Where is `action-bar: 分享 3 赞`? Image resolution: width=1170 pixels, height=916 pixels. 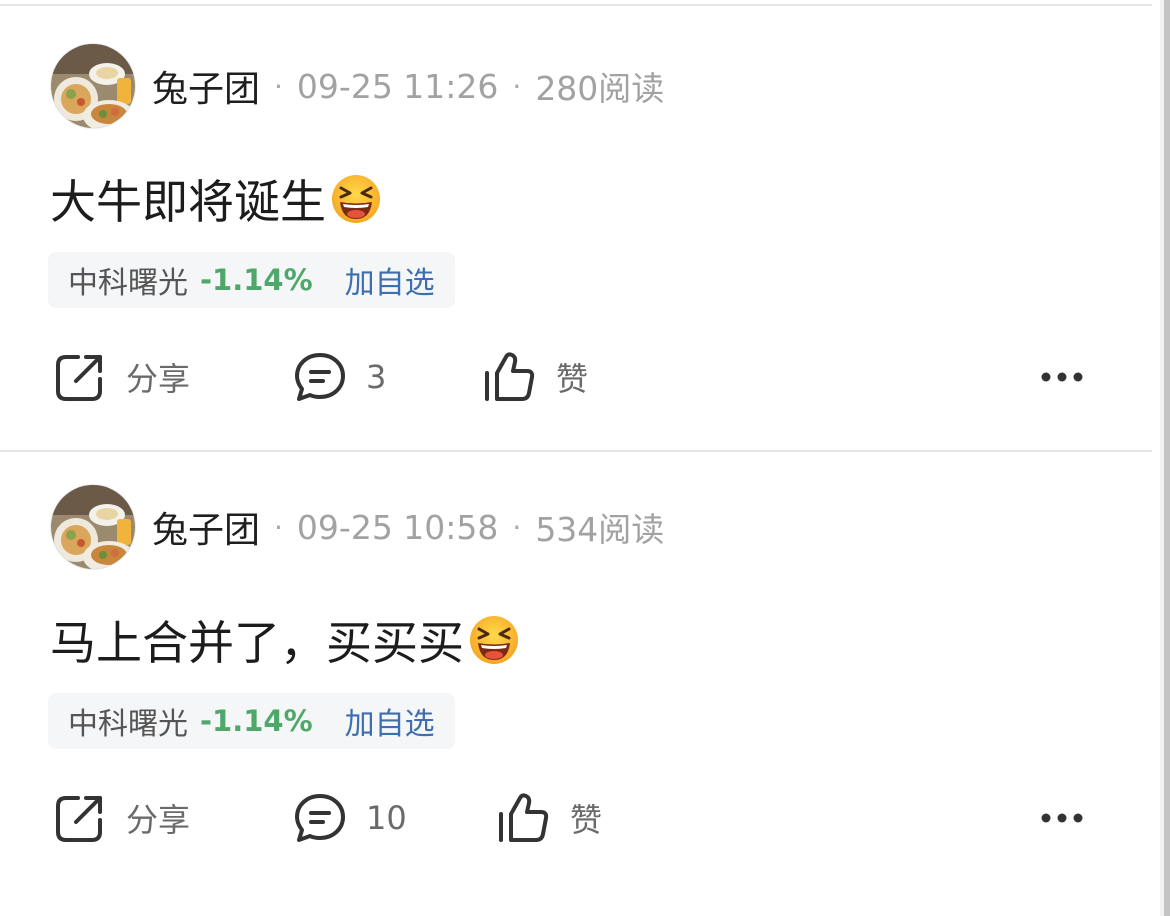 action-bar: 分享 3 赞 is located at coordinates (576, 377).